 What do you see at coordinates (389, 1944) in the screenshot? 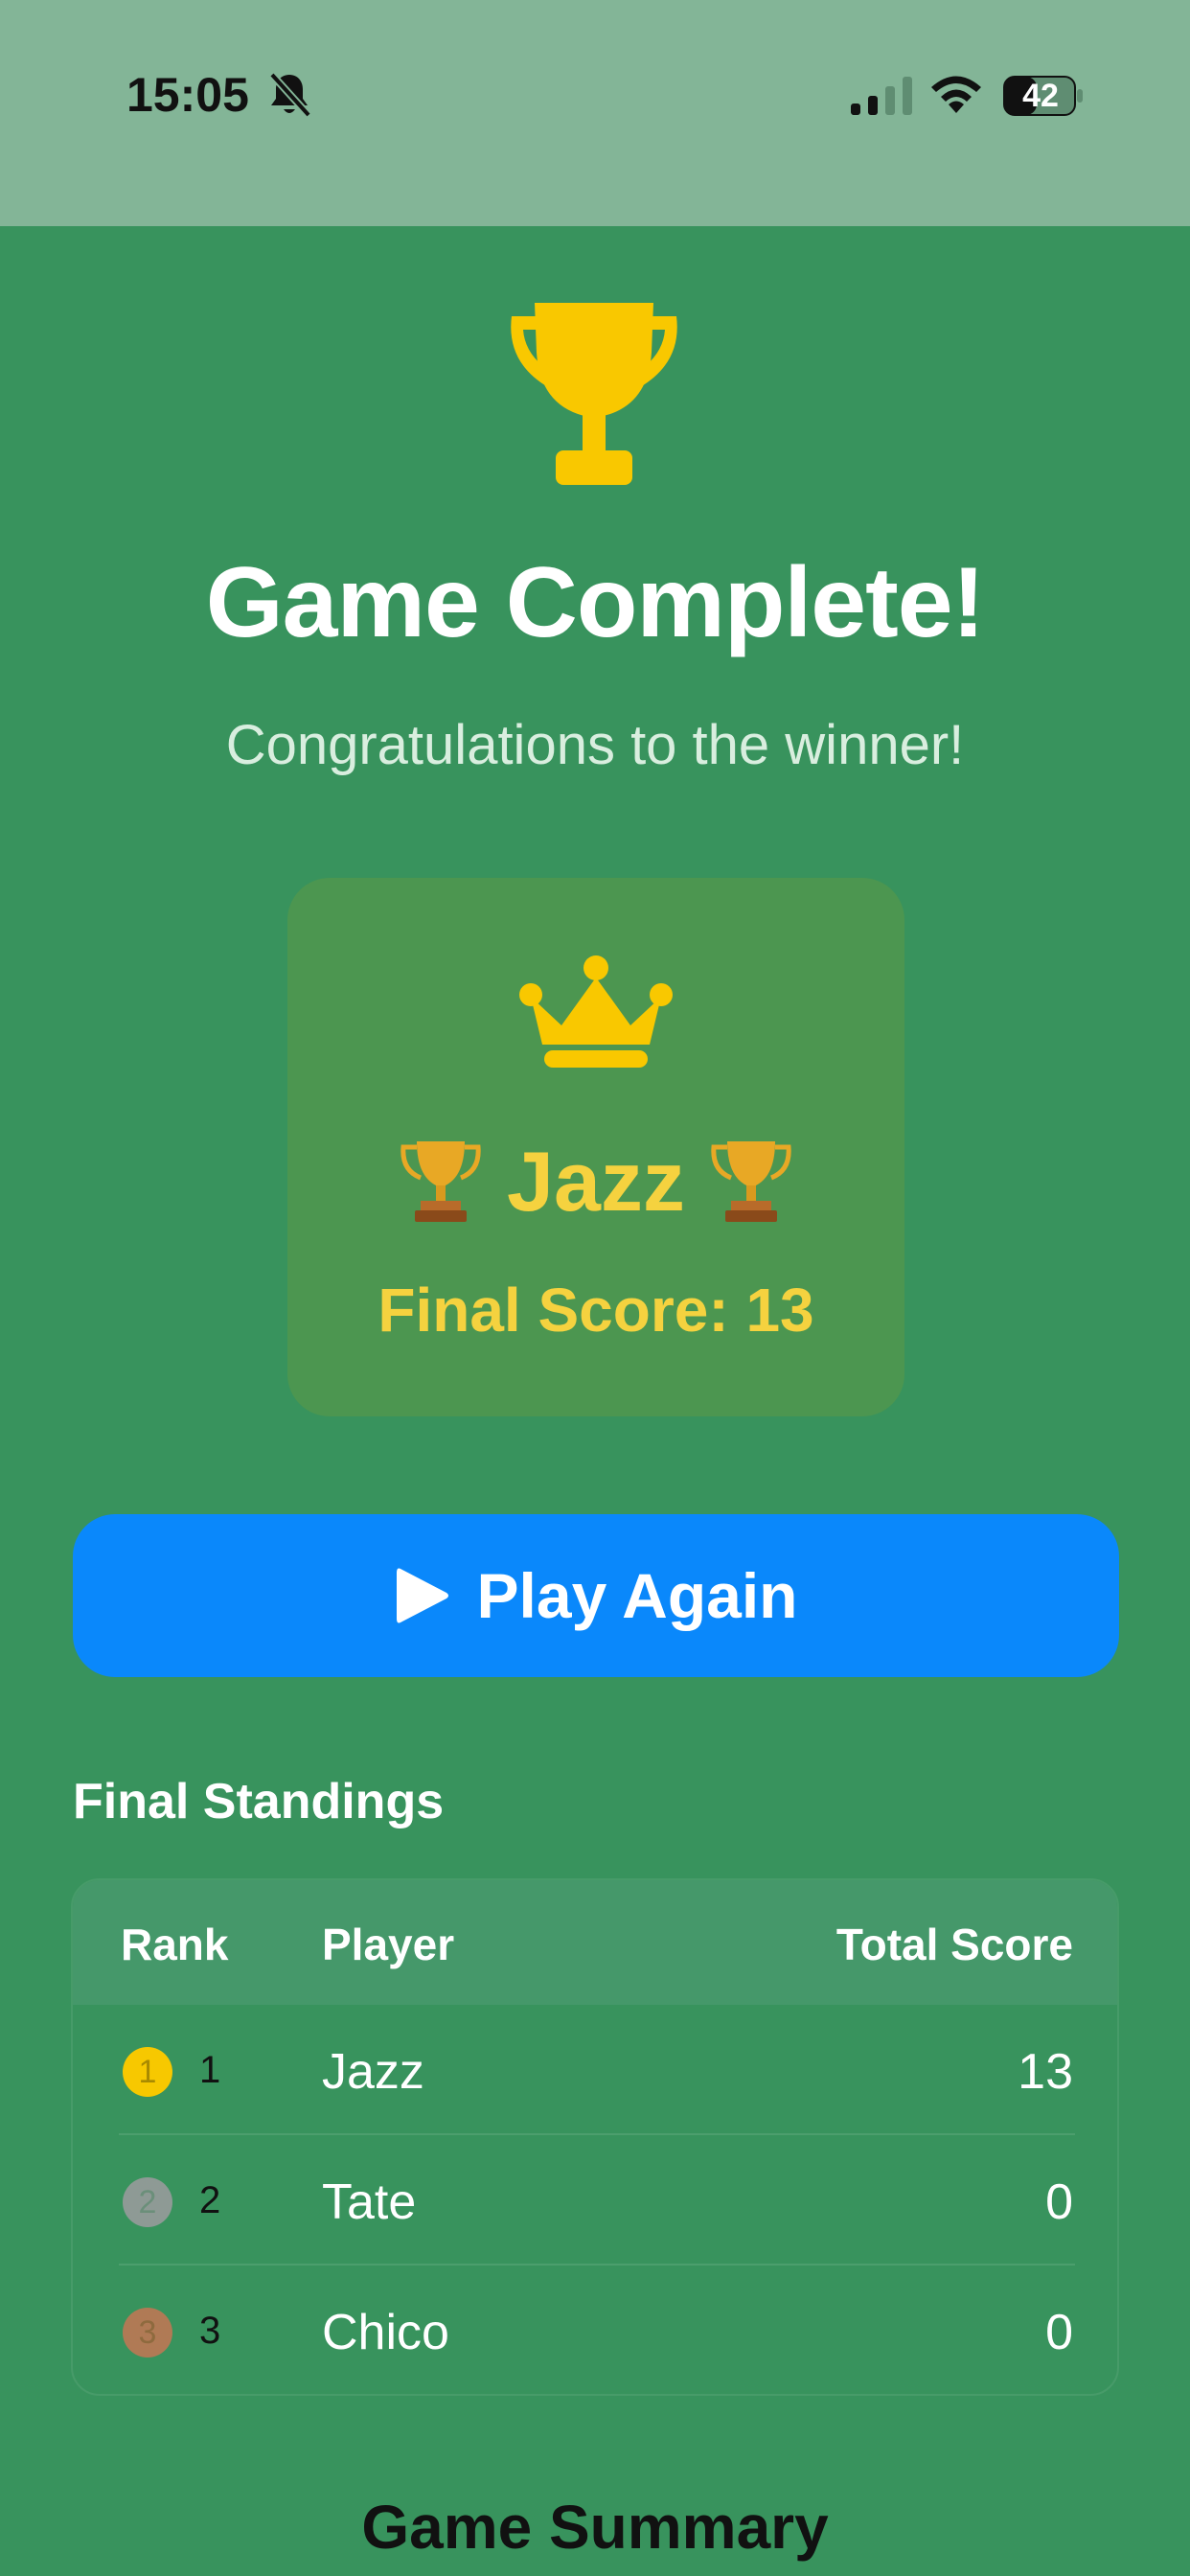
I see `column-header-player: Player` at bounding box center [389, 1944].